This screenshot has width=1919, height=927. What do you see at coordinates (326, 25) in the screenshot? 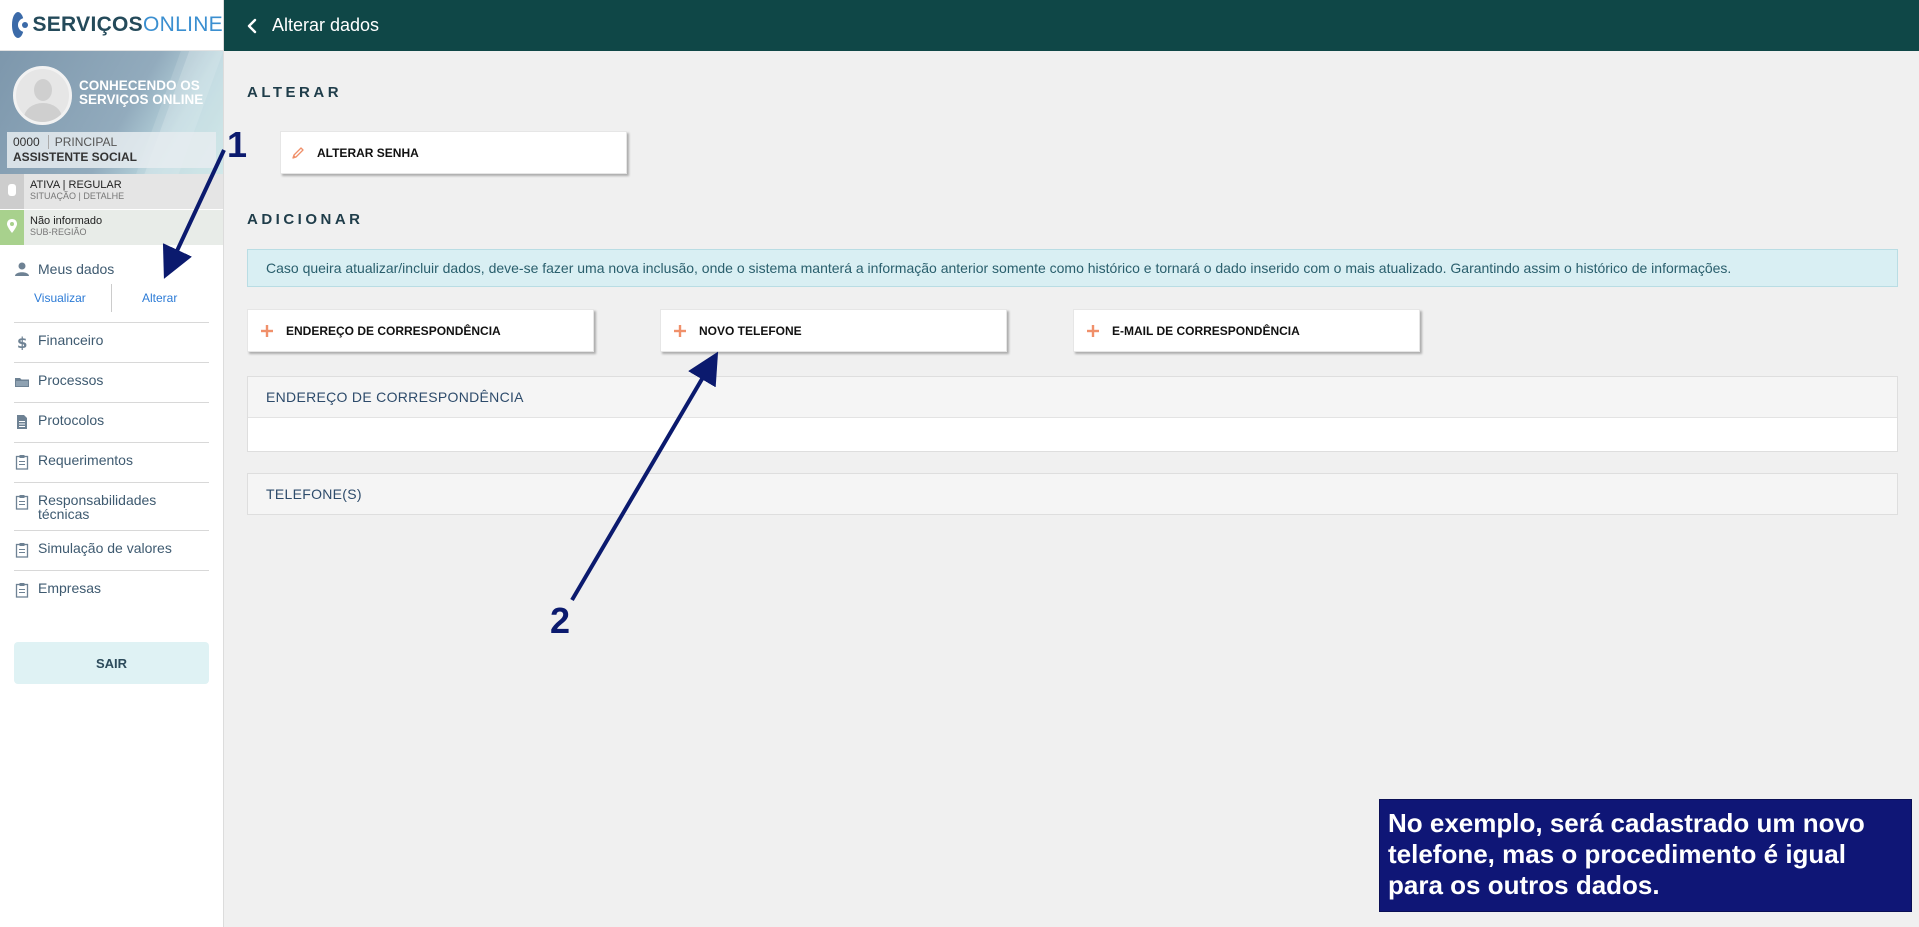
I see `page-title: Alterar dados` at bounding box center [326, 25].